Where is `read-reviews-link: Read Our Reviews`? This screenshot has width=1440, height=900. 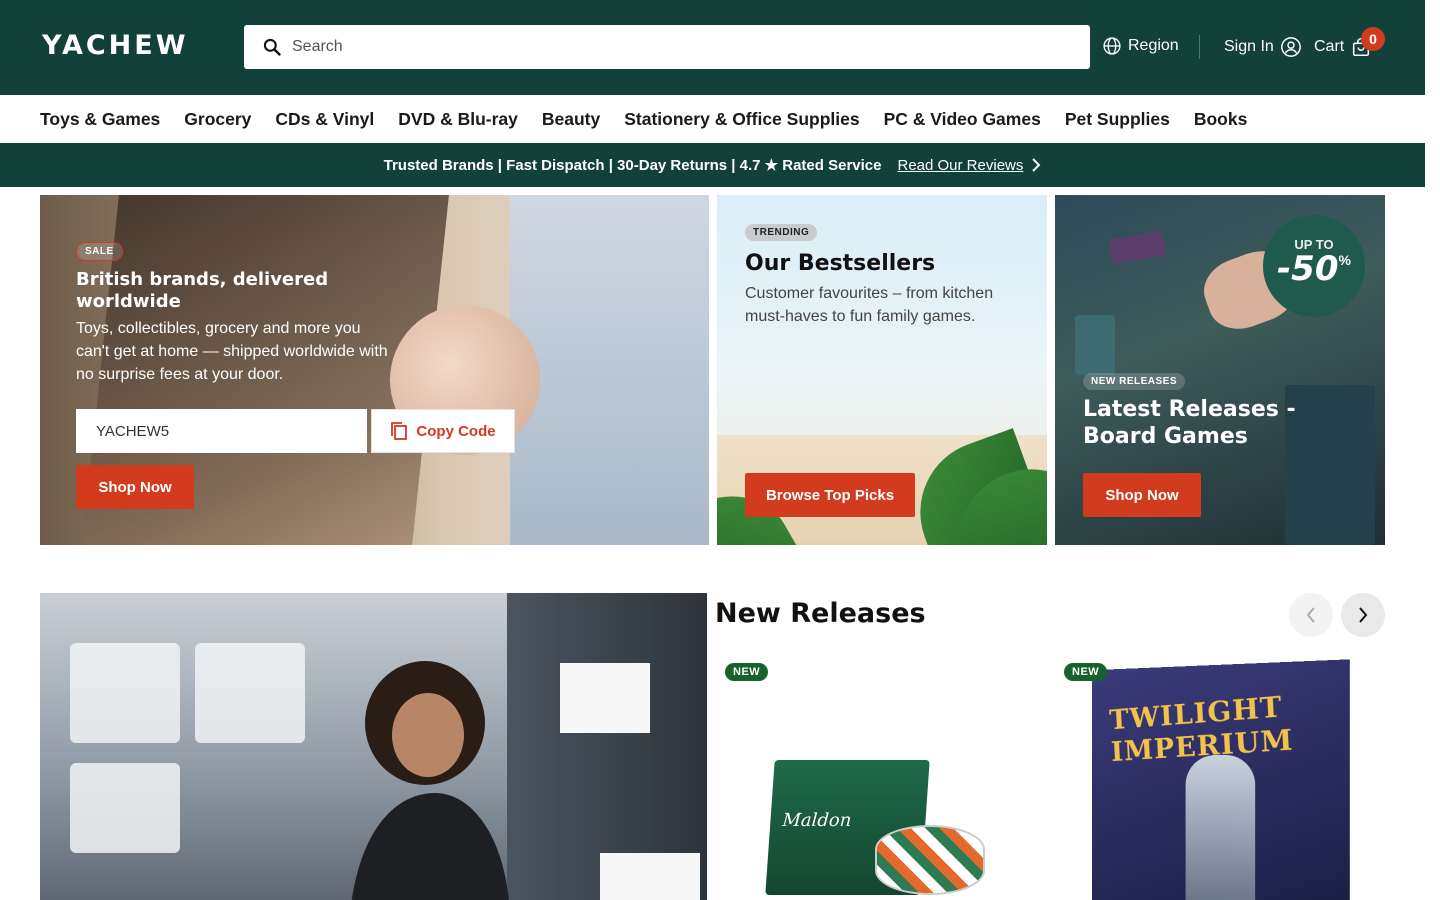 read-reviews-link: Read Our Reviews is located at coordinates (969, 165).